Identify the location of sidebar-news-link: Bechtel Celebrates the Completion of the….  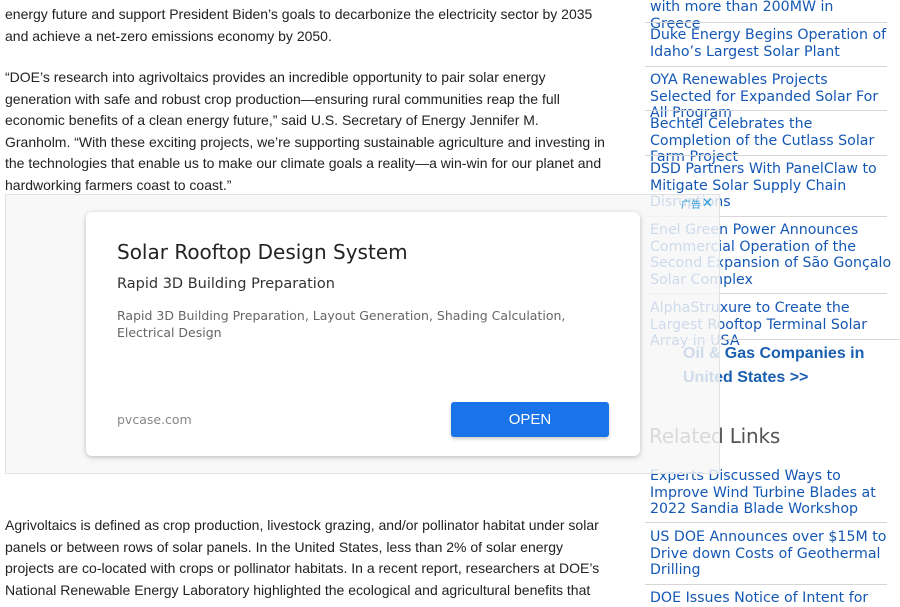
(766, 141).